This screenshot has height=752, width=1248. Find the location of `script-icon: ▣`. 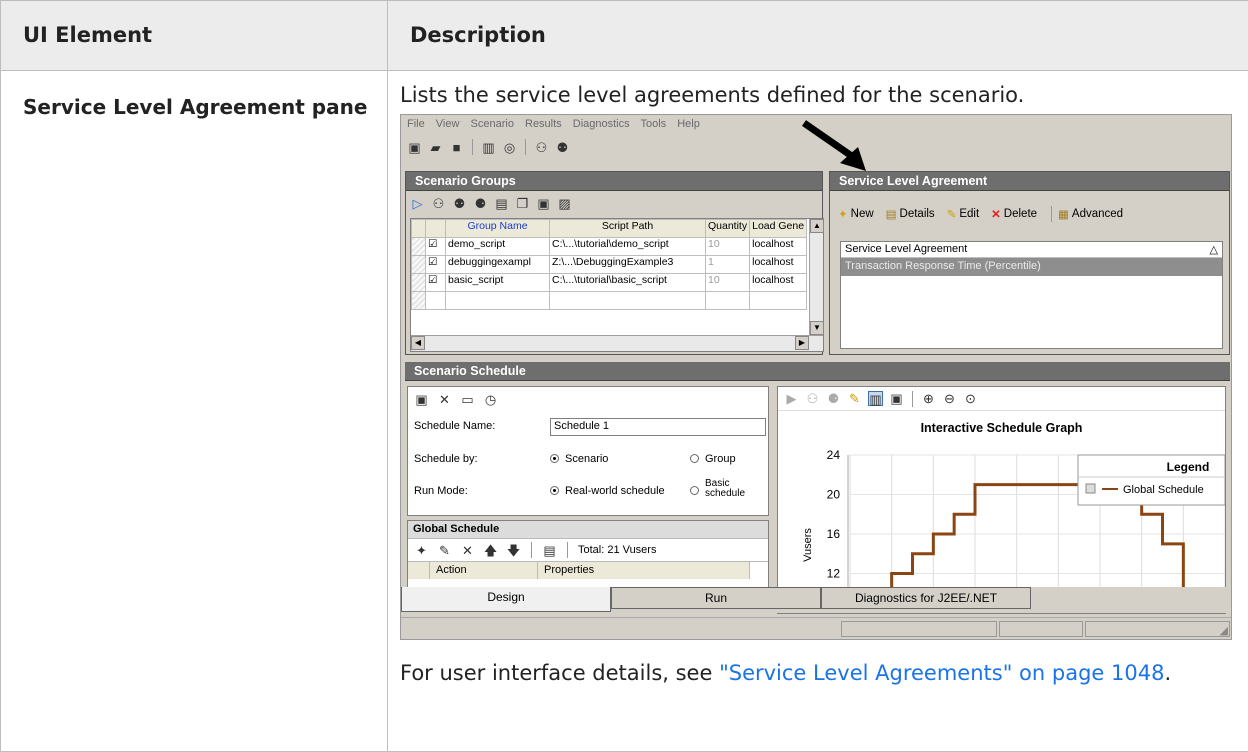

script-icon: ▣ is located at coordinates (543, 203).